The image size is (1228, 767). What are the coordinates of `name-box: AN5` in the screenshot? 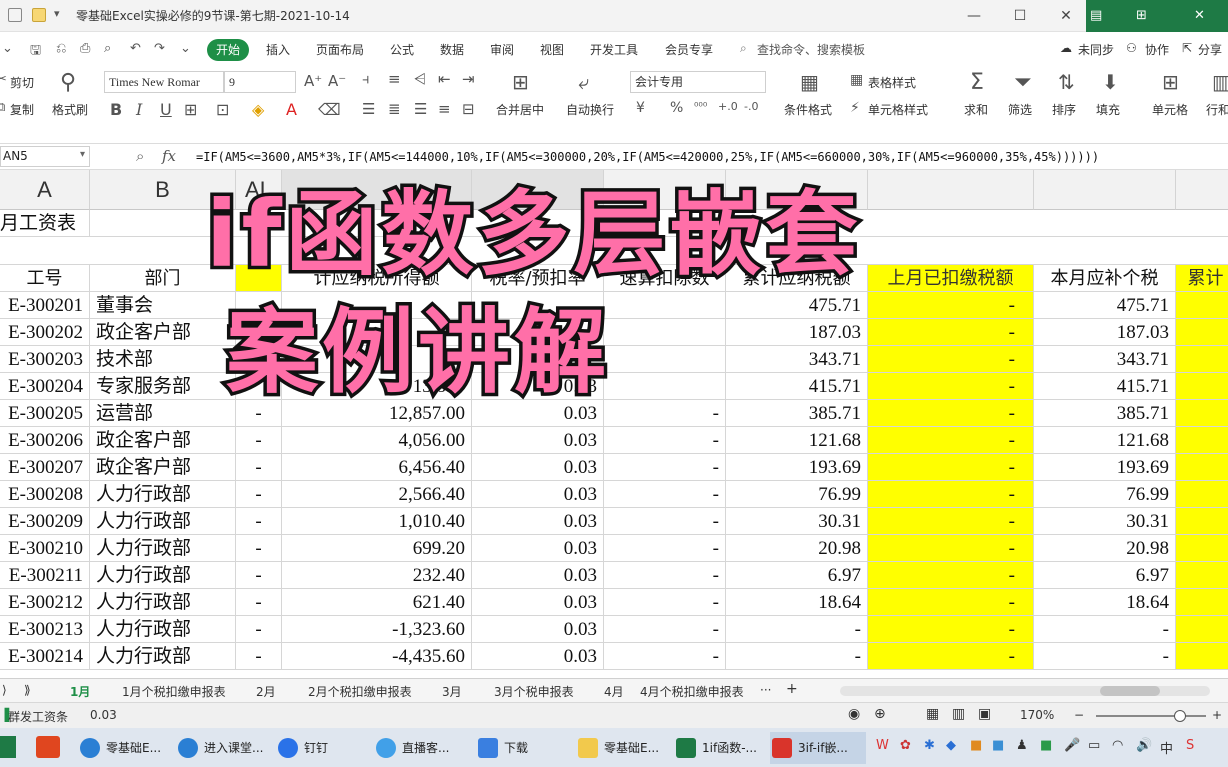 It's located at (45, 156).